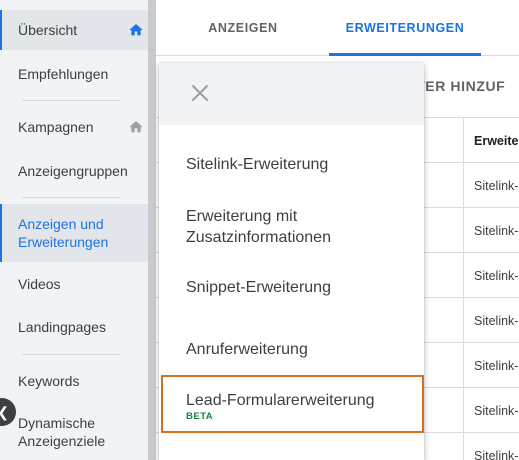 This screenshot has height=460, width=519. I want to click on menu-item-label: Erweiterung mit Zusatzinformationen, so click(258, 227).